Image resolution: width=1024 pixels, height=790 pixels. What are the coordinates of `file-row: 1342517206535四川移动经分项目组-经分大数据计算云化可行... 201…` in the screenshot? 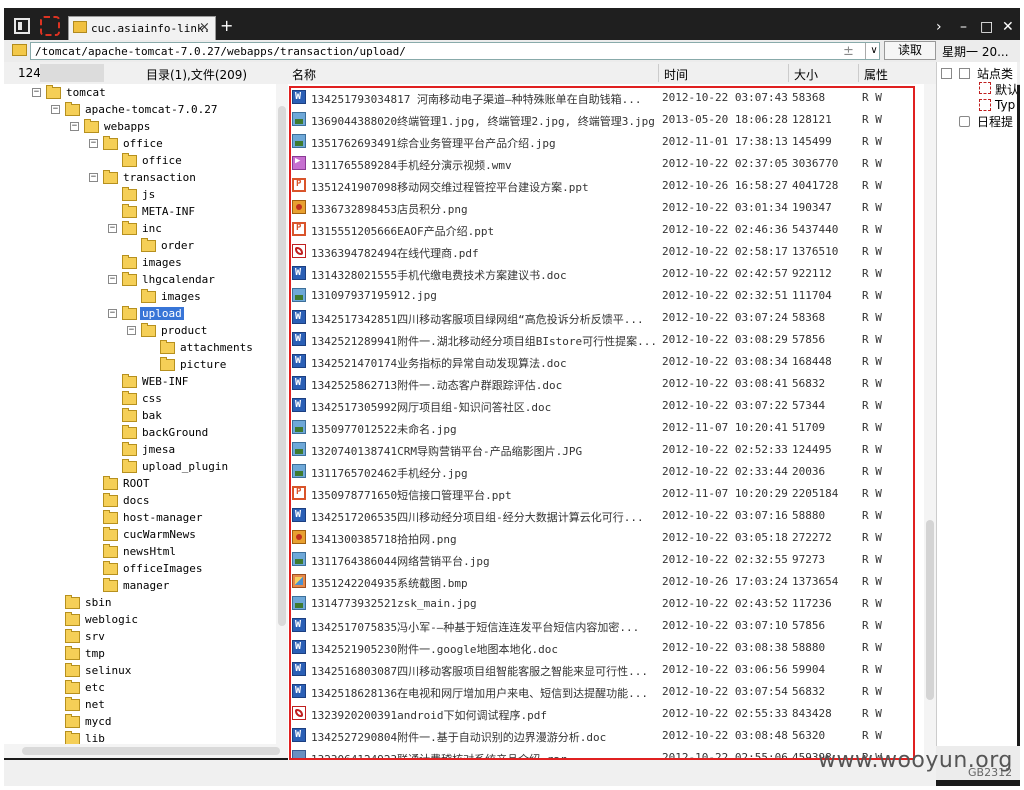 It's located at (606, 515).